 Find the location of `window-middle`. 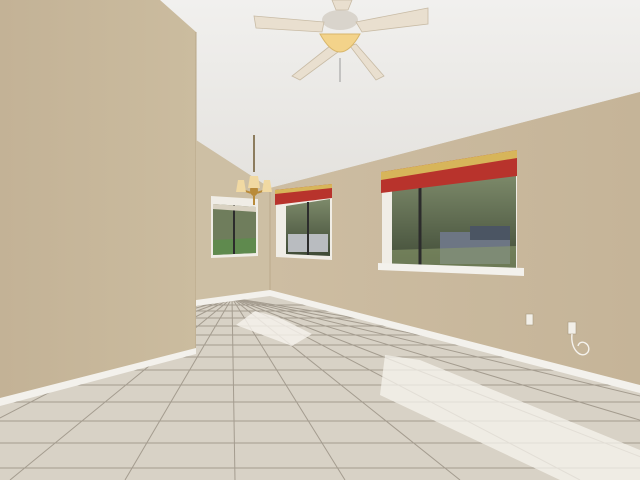

window-middle is located at coordinates (303, 222).